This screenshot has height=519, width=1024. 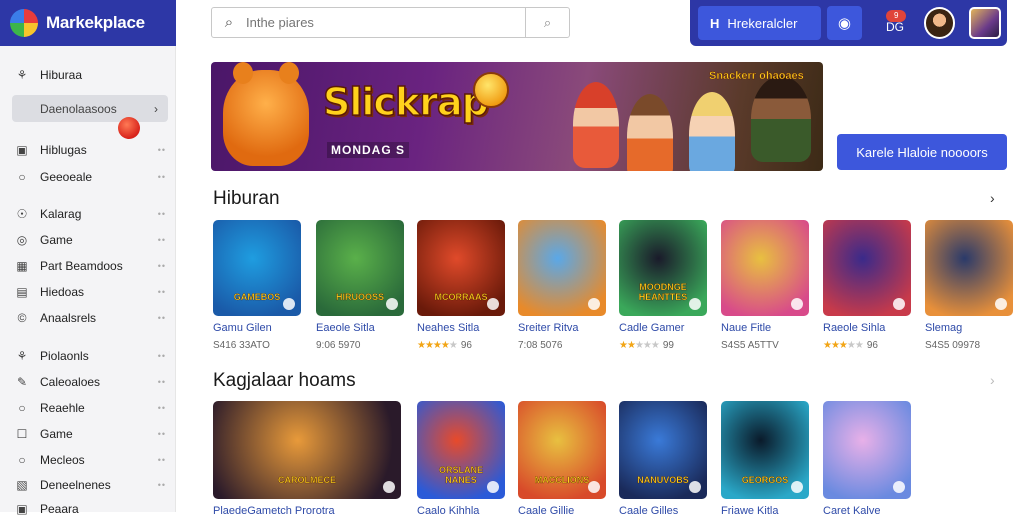 I want to click on game-card: MCORRAAS Neahes Sitla ★★★★★ 96, so click(x=461, y=285).